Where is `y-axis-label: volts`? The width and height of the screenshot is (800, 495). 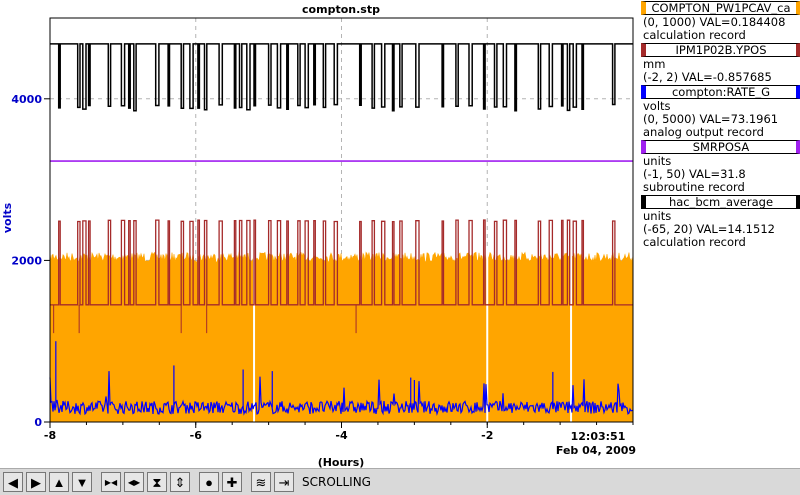
y-axis-label: volts is located at coordinates (7, 217).